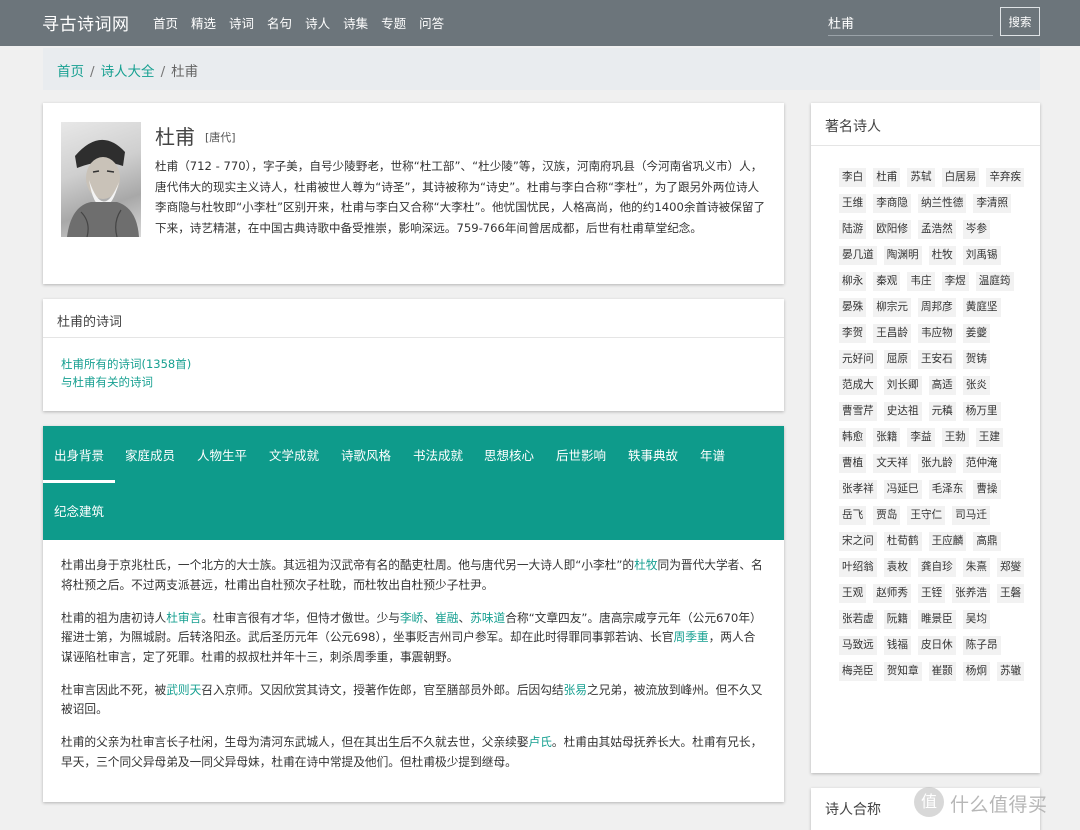 This screenshot has height=830, width=1080. I want to click on poet-tag: 张炎, so click(976, 385).